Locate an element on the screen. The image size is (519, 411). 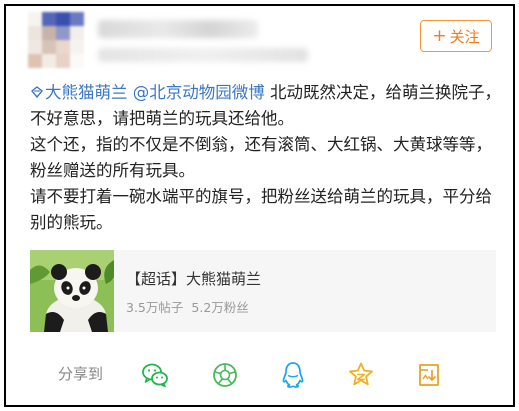
follow-button: + 关注 is located at coordinates (456, 36).